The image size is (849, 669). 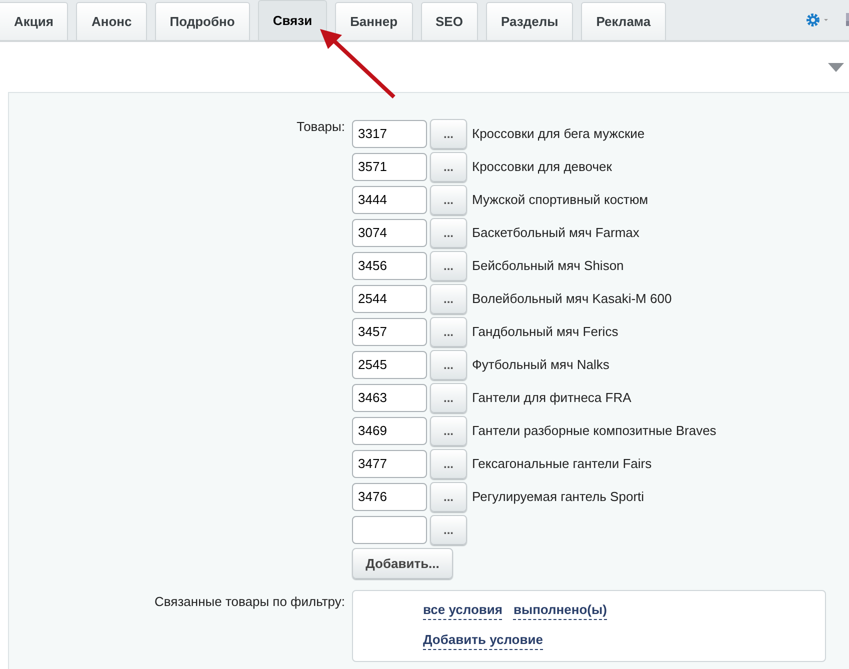 What do you see at coordinates (623, 21) in the screenshot?
I see `tab: Реклама` at bounding box center [623, 21].